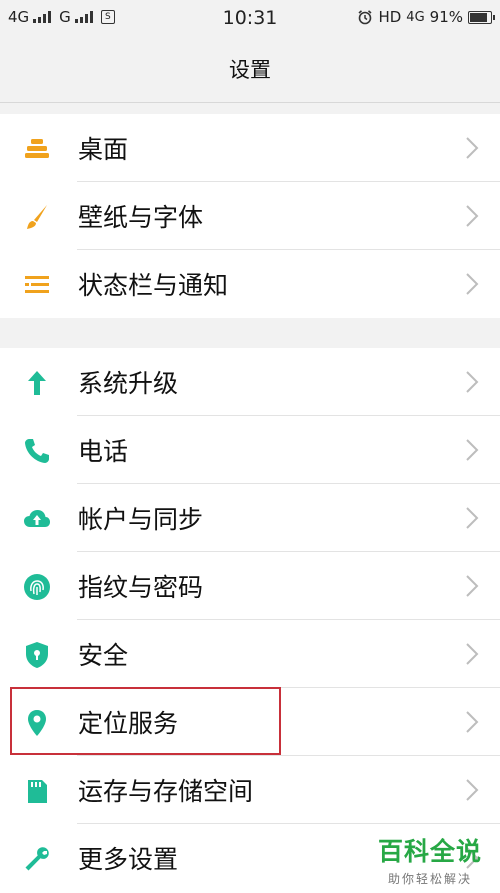 The image size is (500, 893). Describe the element at coordinates (128, 383) in the screenshot. I see `settings-item-label: 系统升级` at that location.